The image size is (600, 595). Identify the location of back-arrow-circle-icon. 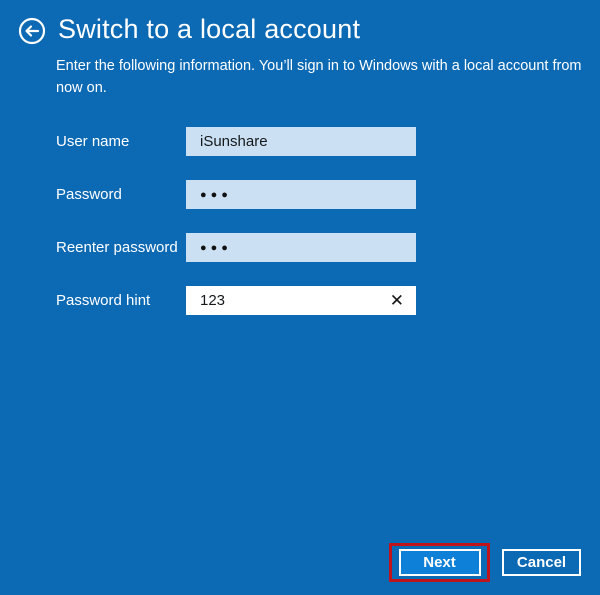
(32, 31).